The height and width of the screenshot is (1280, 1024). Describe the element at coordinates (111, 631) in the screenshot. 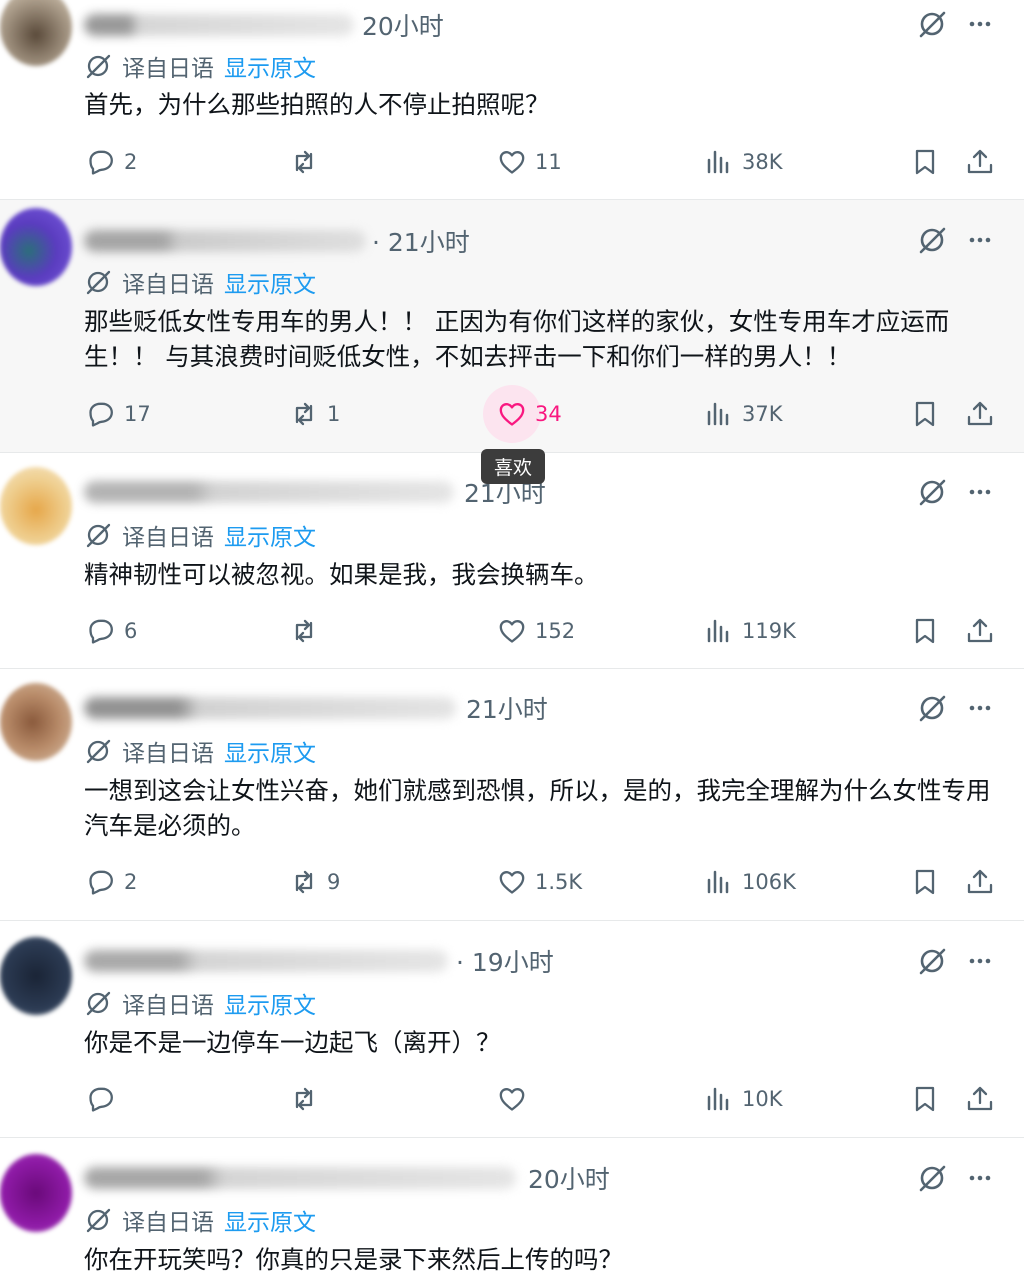

I see `reply-button: 6` at that location.